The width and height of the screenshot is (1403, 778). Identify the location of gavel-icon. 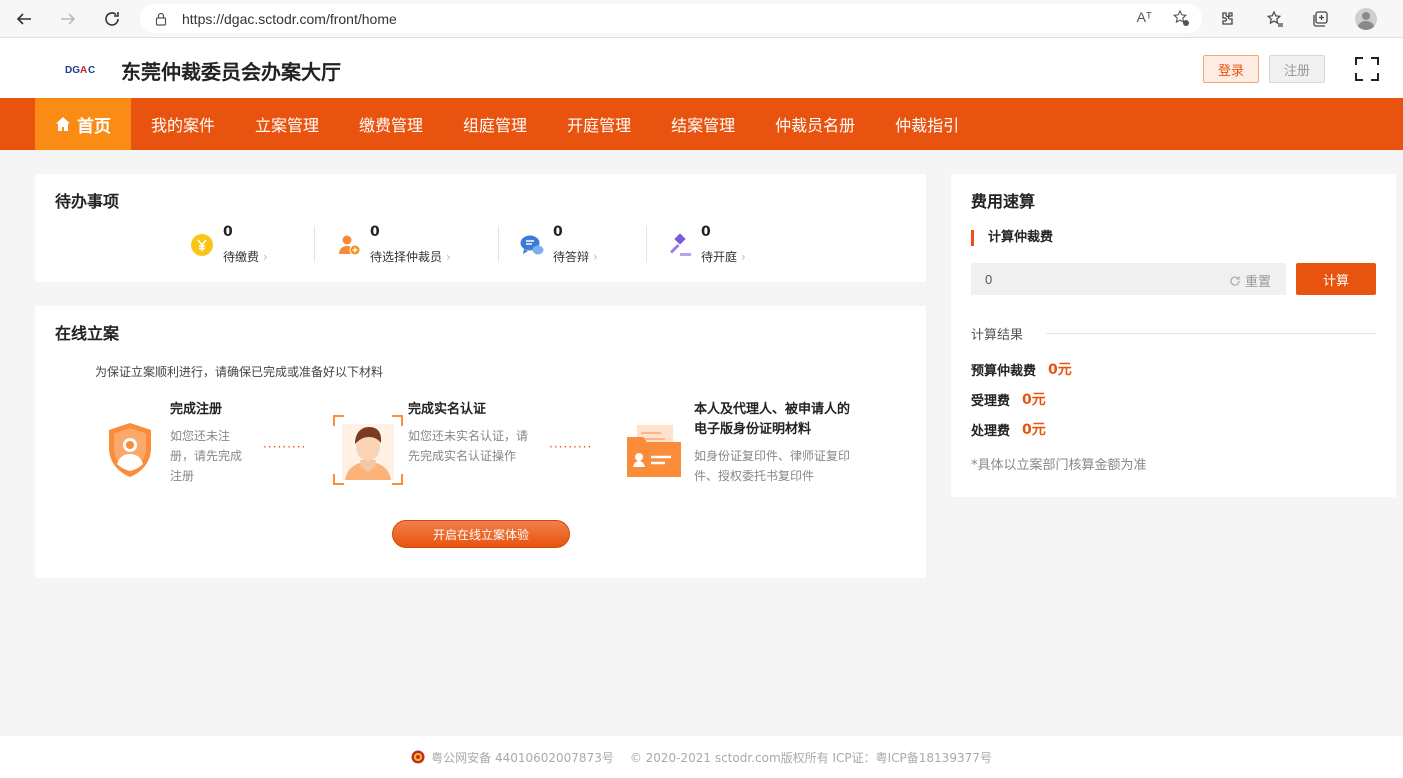
(680, 244).